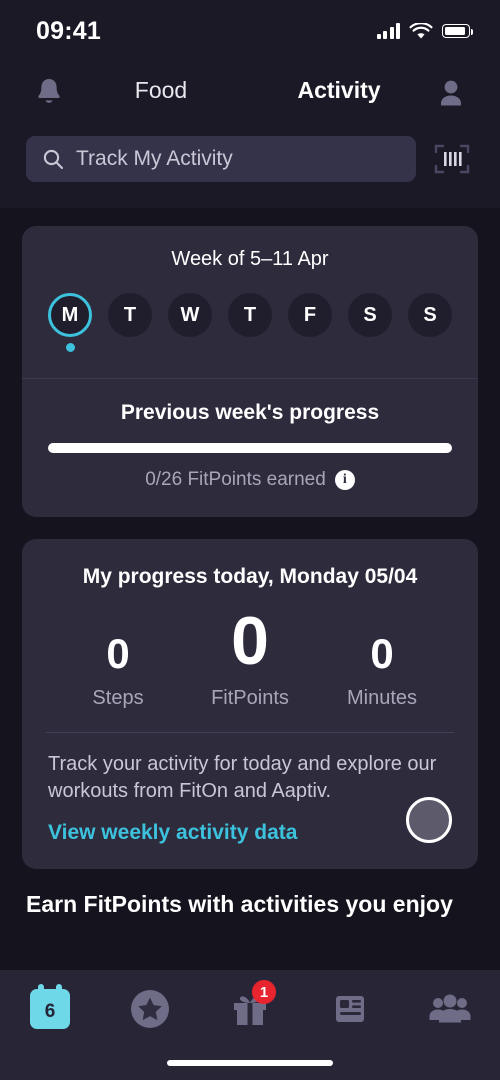 The image size is (500, 1080). What do you see at coordinates (70, 315) in the screenshot?
I see `day-circle: M` at bounding box center [70, 315].